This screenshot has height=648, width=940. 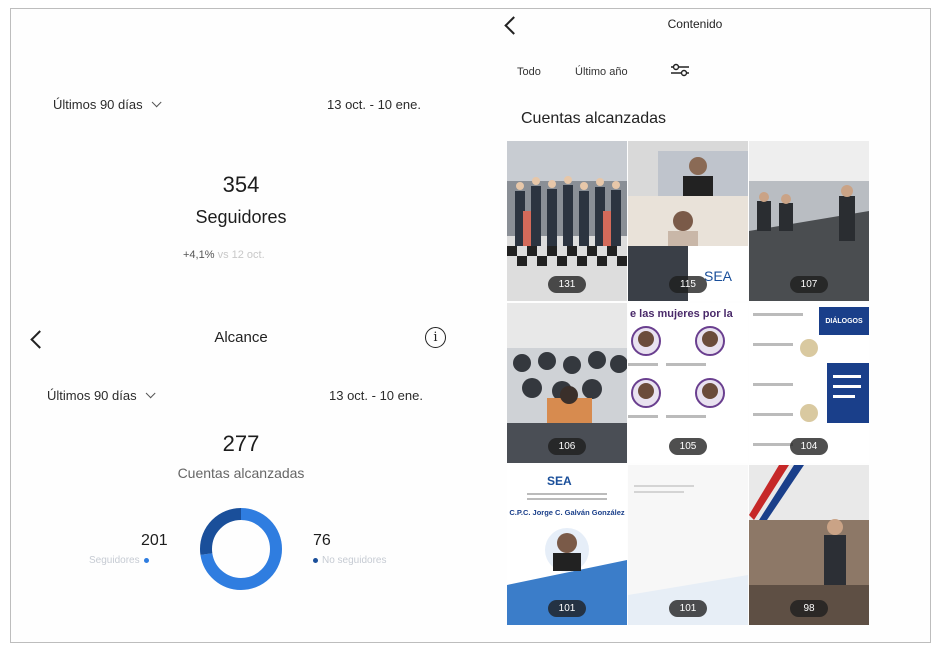 What do you see at coordinates (146, 560) in the screenshot?
I see `followers-legend-dot` at bounding box center [146, 560].